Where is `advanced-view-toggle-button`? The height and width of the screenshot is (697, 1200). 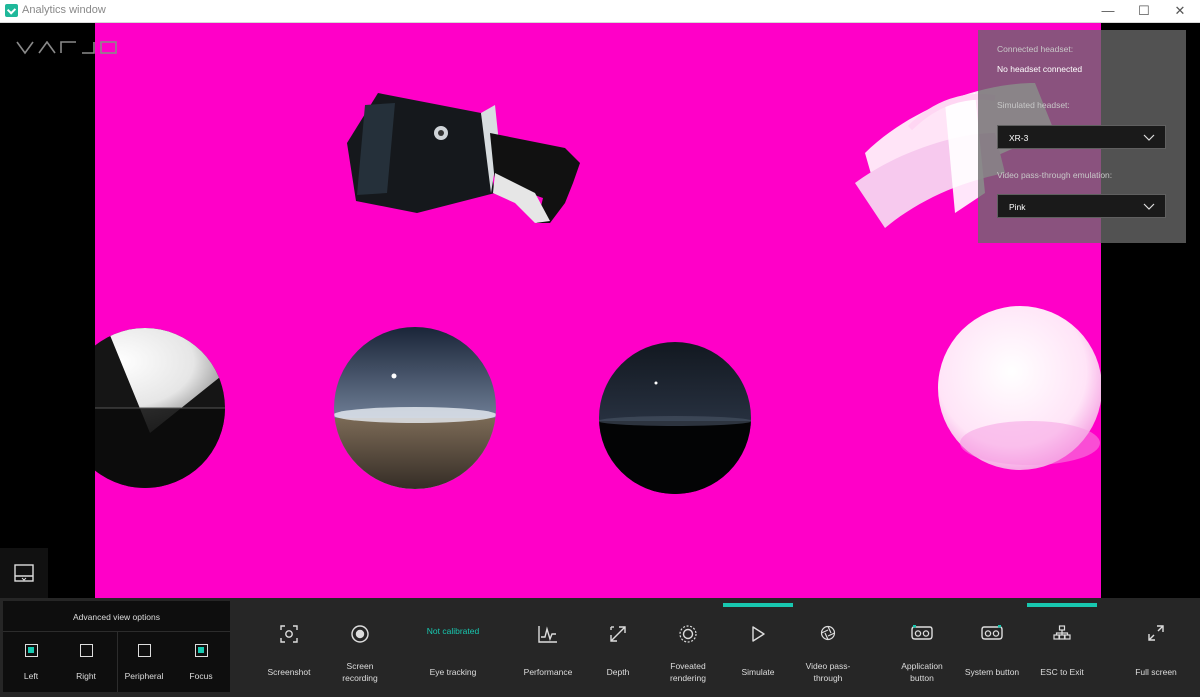 advanced-view-toggle-button is located at coordinates (24, 573).